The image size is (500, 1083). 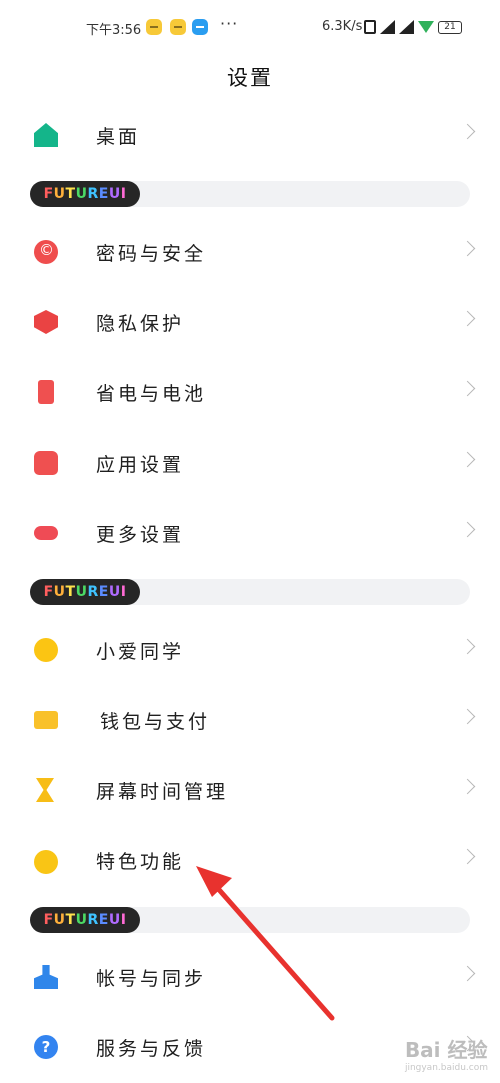 What do you see at coordinates (265, 943) in the screenshot?
I see `annotation-arrow-icon` at bounding box center [265, 943].